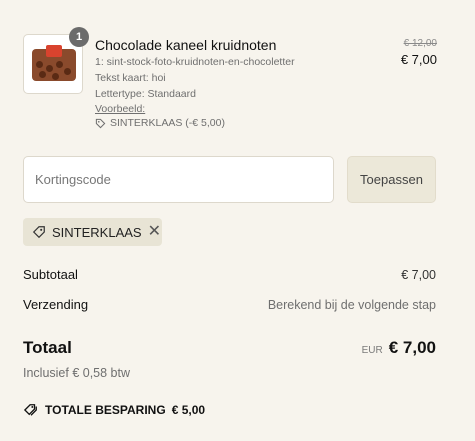 Image resolution: width=475 pixels, height=441 pixels. What do you see at coordinates (56, 304) in the screenshot?
I see `shipping-label: Verzending` at bounding box center [56, 304].